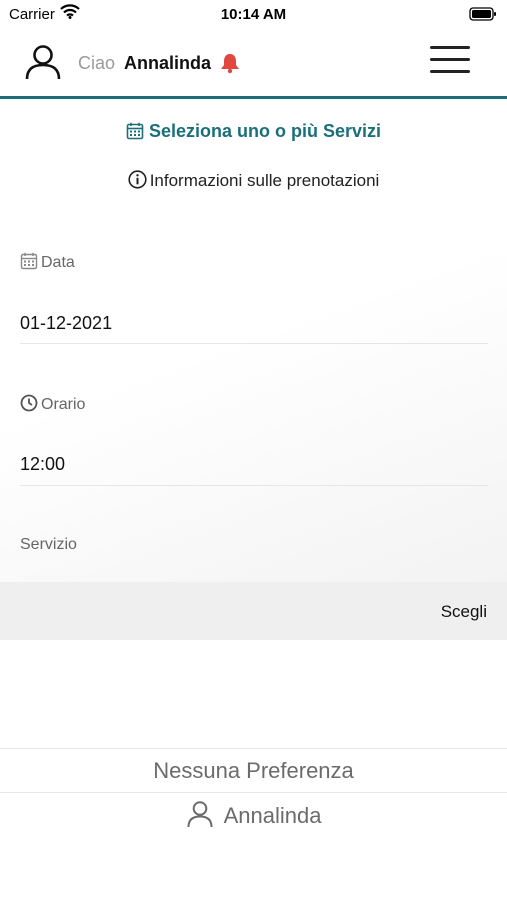 This screenshot has width=507, height=900. What do you see at coordinates (272, 815) in the screenshot?
I see `user-preference-label: Annalinda` at bounding box center [272, 815].